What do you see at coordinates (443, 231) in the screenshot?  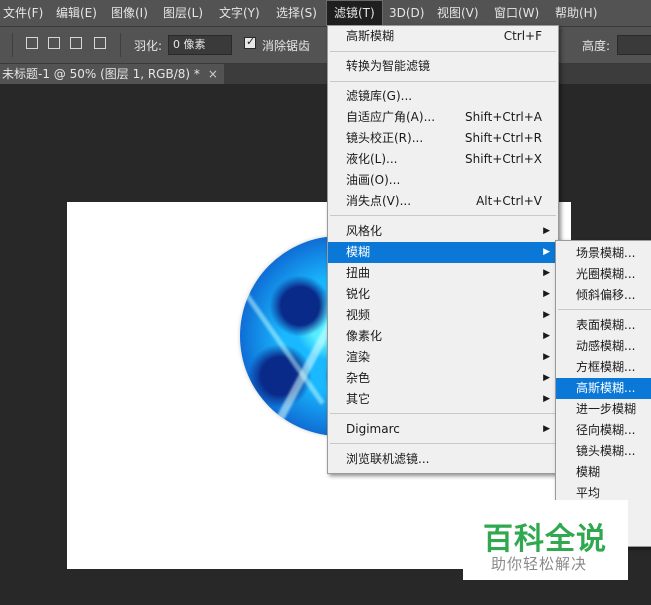 I see `menu-item-stylize: 风格化 ▶` at bounding box center [443, 231].